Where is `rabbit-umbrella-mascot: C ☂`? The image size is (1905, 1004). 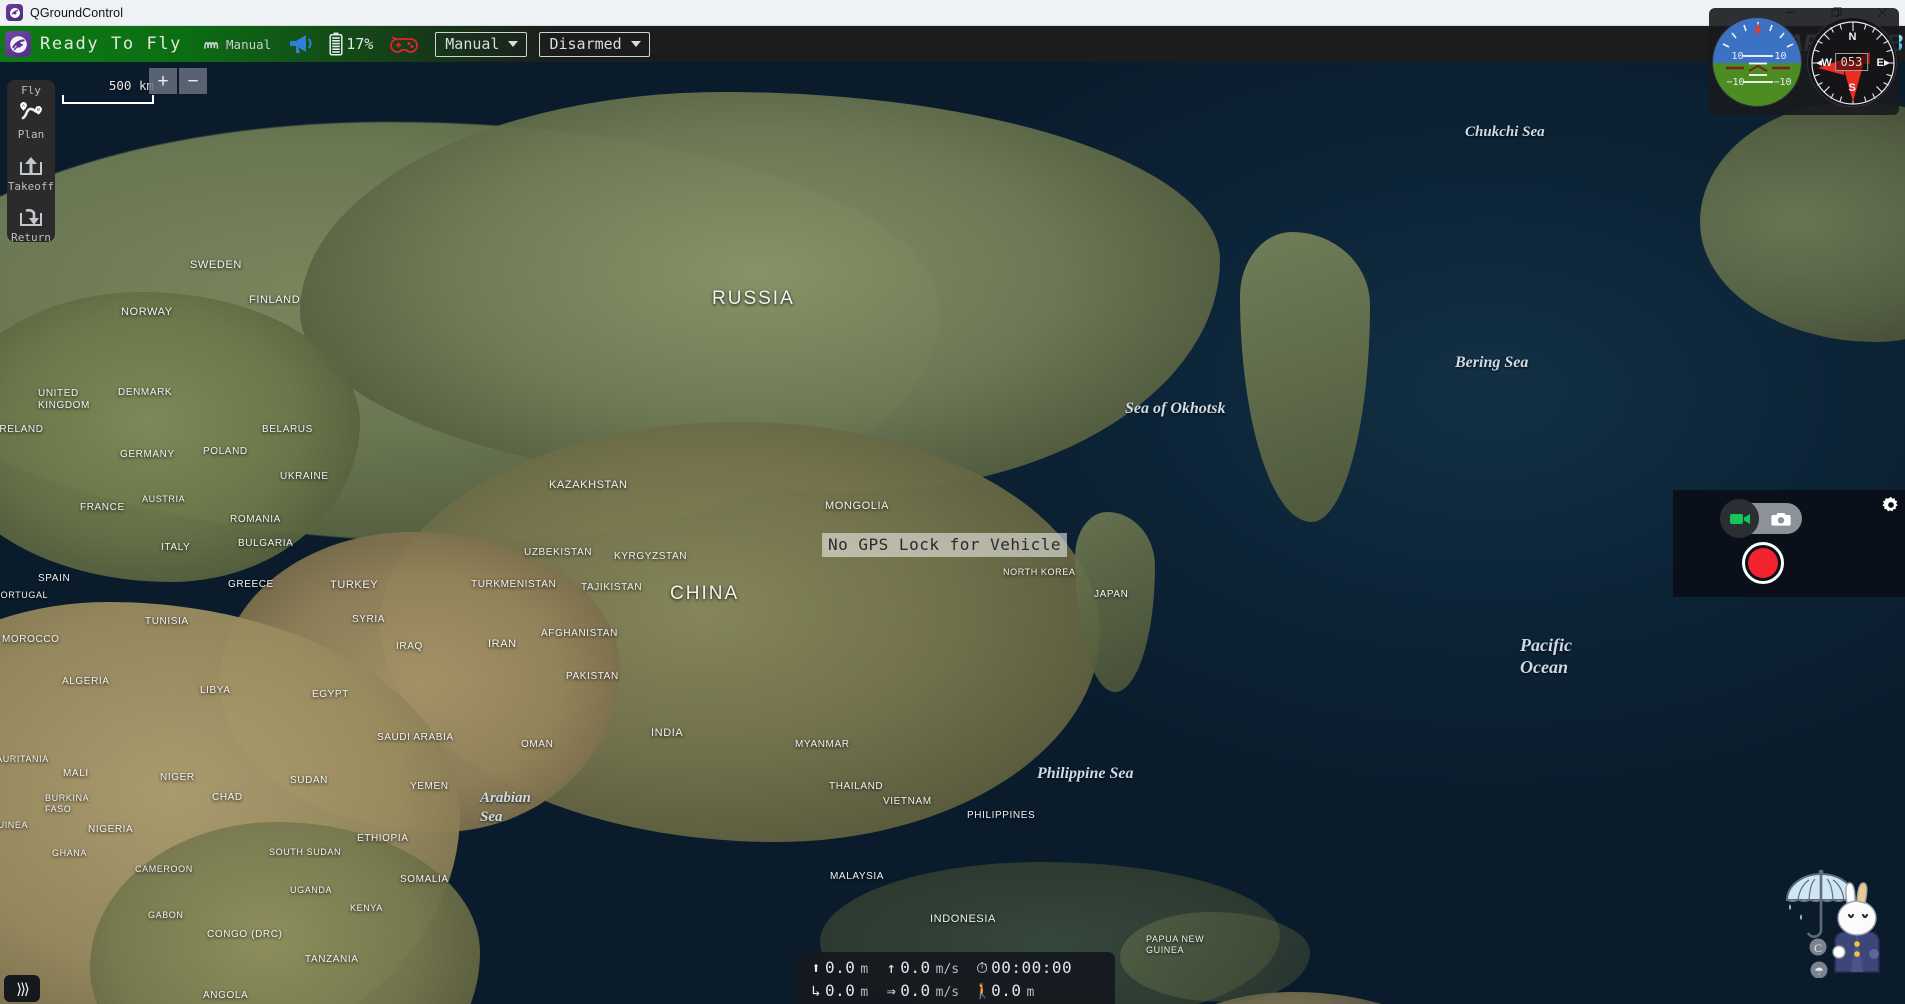
rabbit-umbrella-mascot: C ☂ is located at coordinates (1840, 920).